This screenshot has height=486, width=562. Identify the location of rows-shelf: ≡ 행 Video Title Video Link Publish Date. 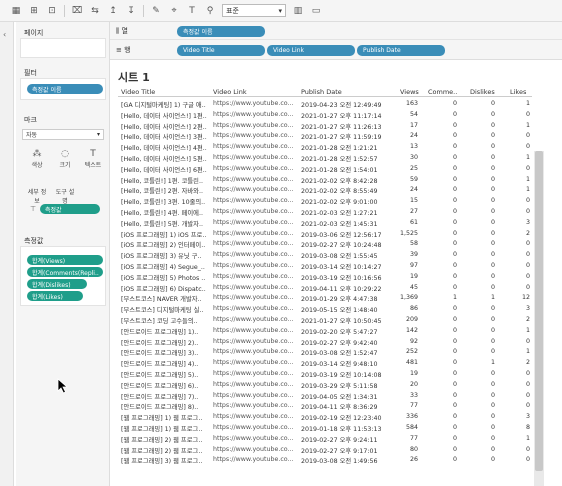
(336, 50).